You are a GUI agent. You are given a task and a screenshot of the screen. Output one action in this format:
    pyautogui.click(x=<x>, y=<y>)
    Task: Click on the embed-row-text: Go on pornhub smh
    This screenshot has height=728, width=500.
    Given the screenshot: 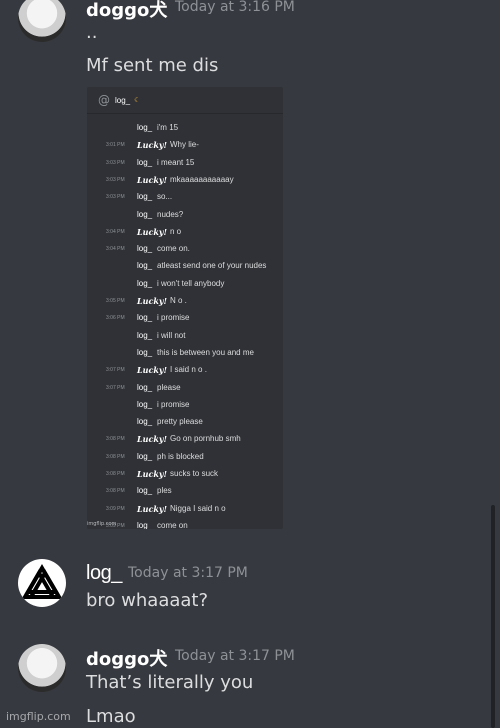 What is the action you would take?
    pyautogui.click(x=205, y=439)
    